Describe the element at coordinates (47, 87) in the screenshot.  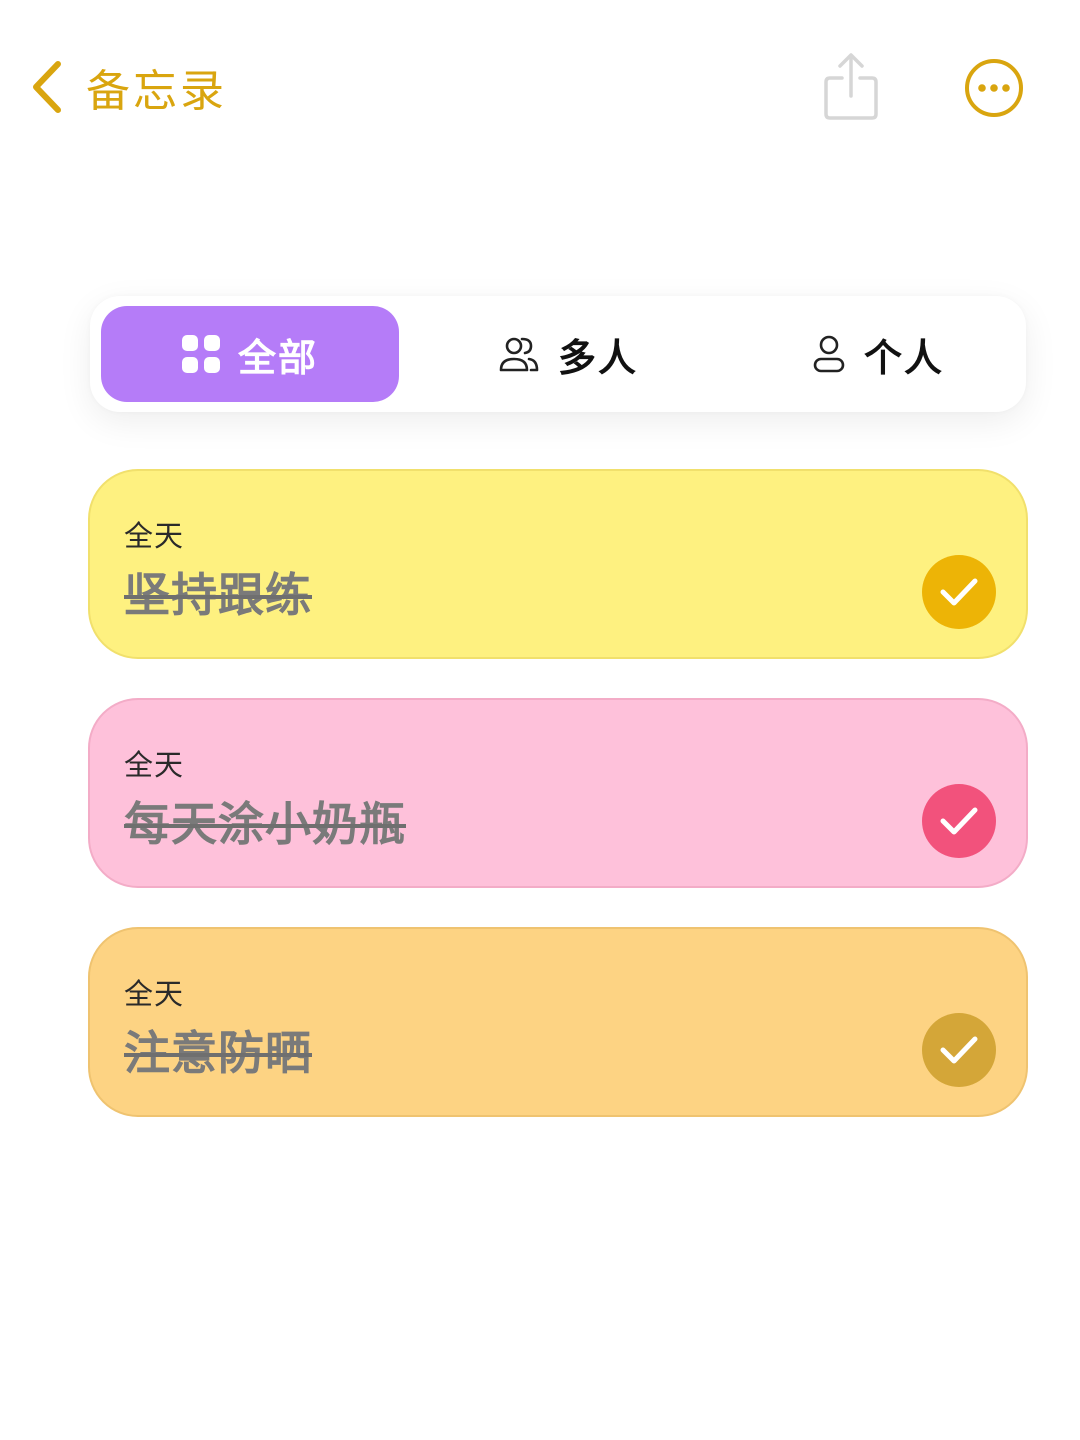
I see `chevron-left-icon` at that location.